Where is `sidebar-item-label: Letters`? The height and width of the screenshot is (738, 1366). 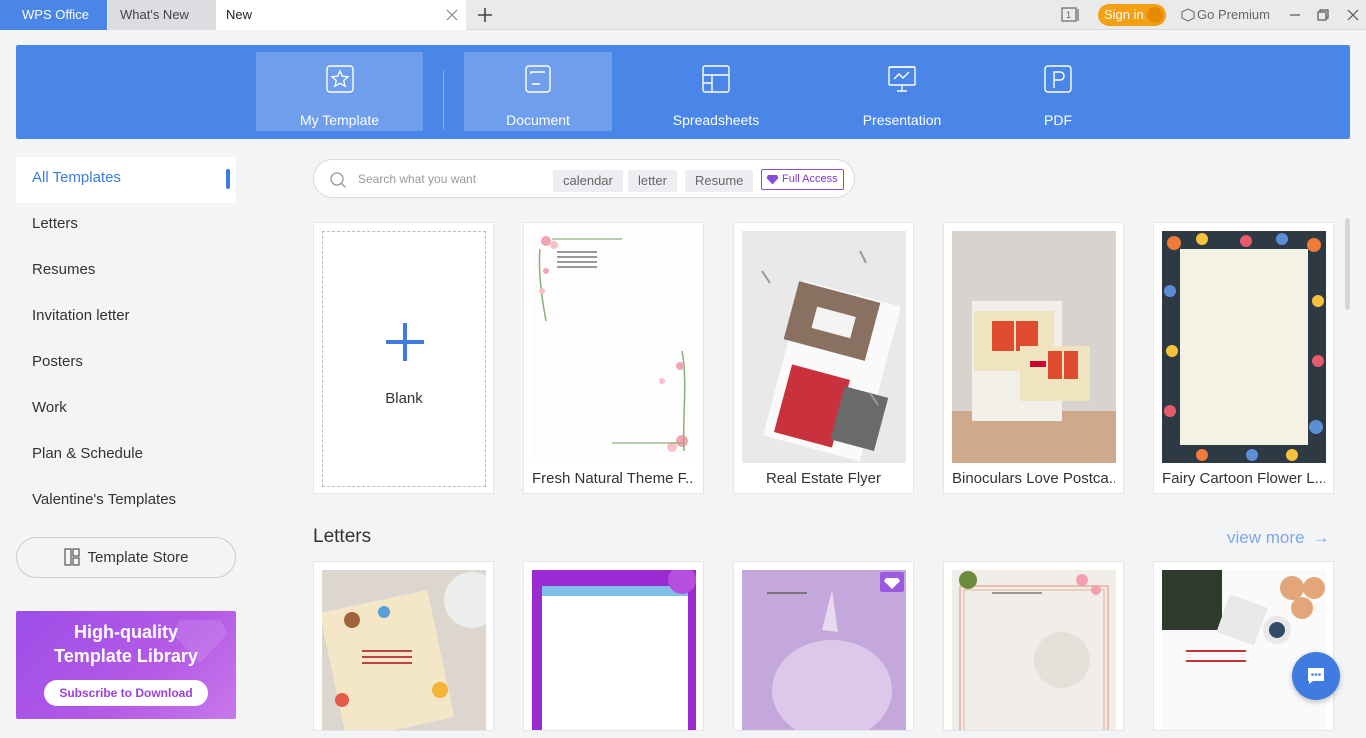
sidebar-item-label: Letters is located at coordinates (55, 223).